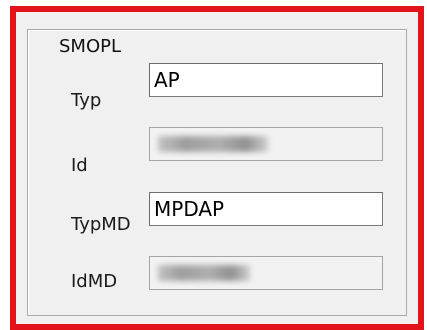 The image size is (427, 330). What do you see at coordinates (266, 80) in the screenshot?
I see `typ-field` at bounding box center [266, 80].